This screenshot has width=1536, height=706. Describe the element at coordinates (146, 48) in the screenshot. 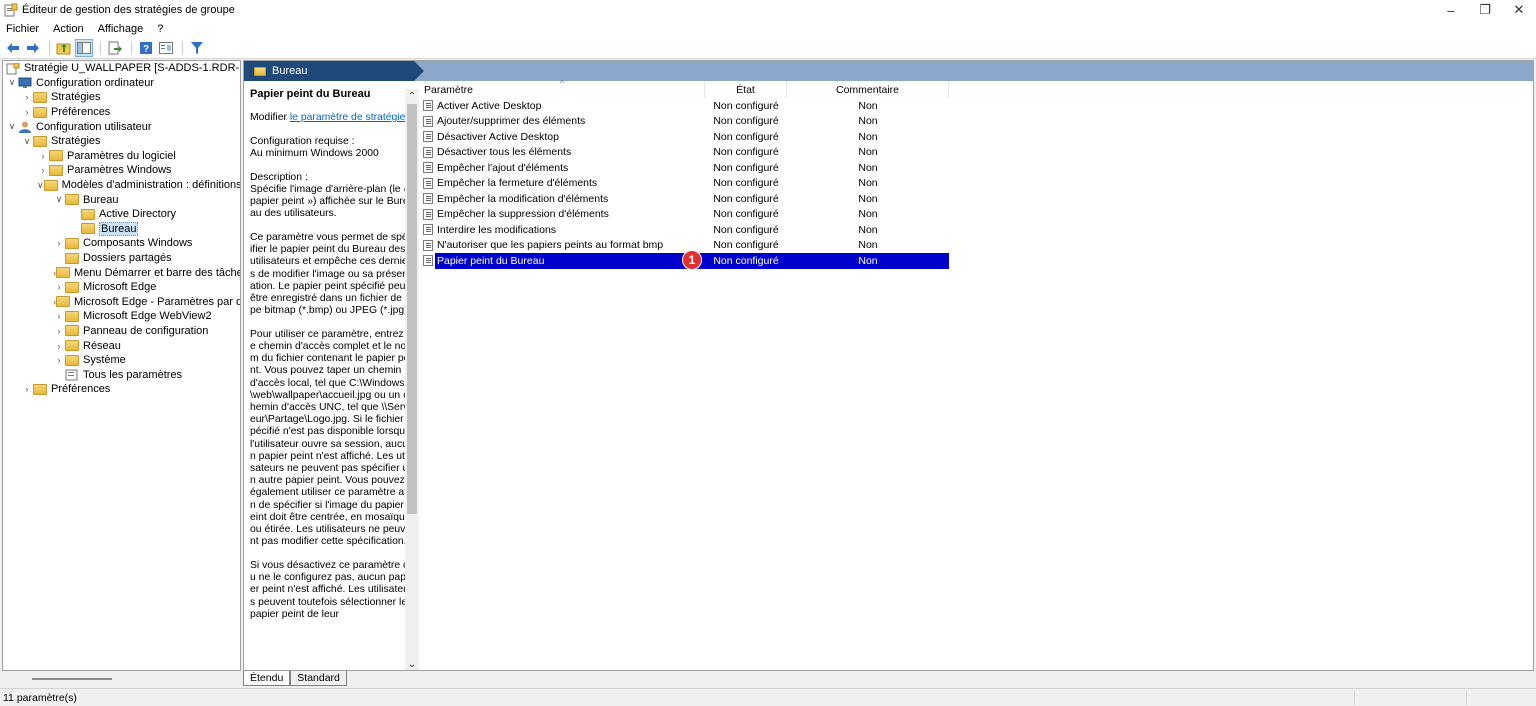

I see `help-icon: ?` at that location.